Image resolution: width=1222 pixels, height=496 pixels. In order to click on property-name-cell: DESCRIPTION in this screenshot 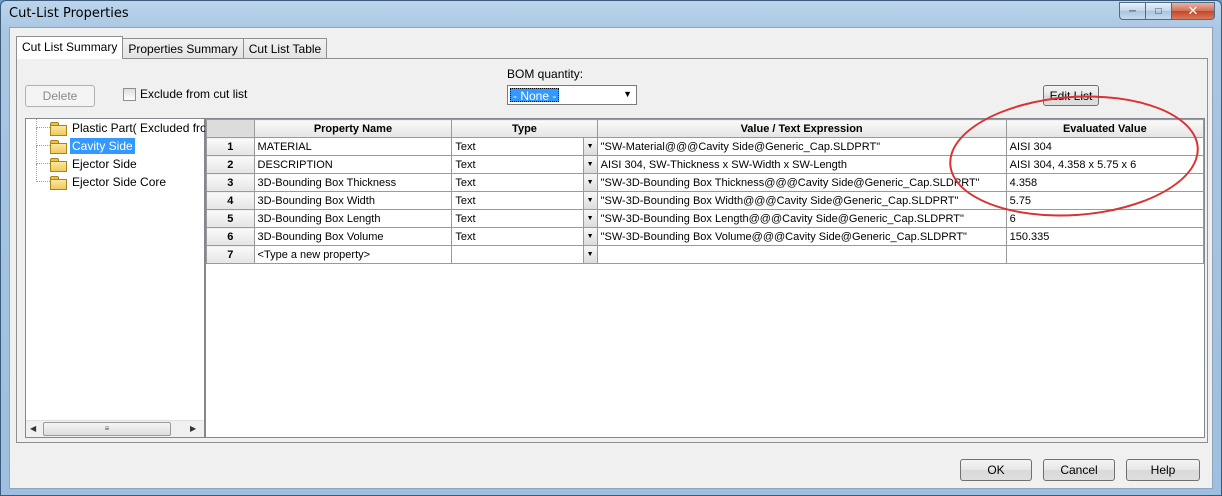, I will do `click(353, 164)`.